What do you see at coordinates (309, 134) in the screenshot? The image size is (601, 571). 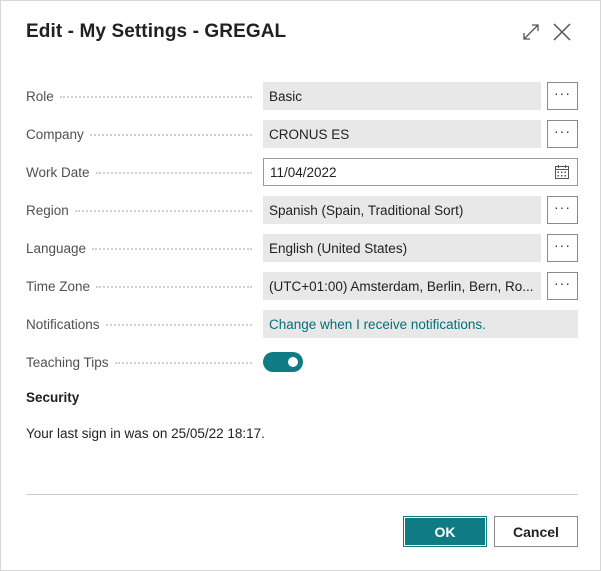 I see `company-value: CRONUS ES` at bounding box center [309, 134].